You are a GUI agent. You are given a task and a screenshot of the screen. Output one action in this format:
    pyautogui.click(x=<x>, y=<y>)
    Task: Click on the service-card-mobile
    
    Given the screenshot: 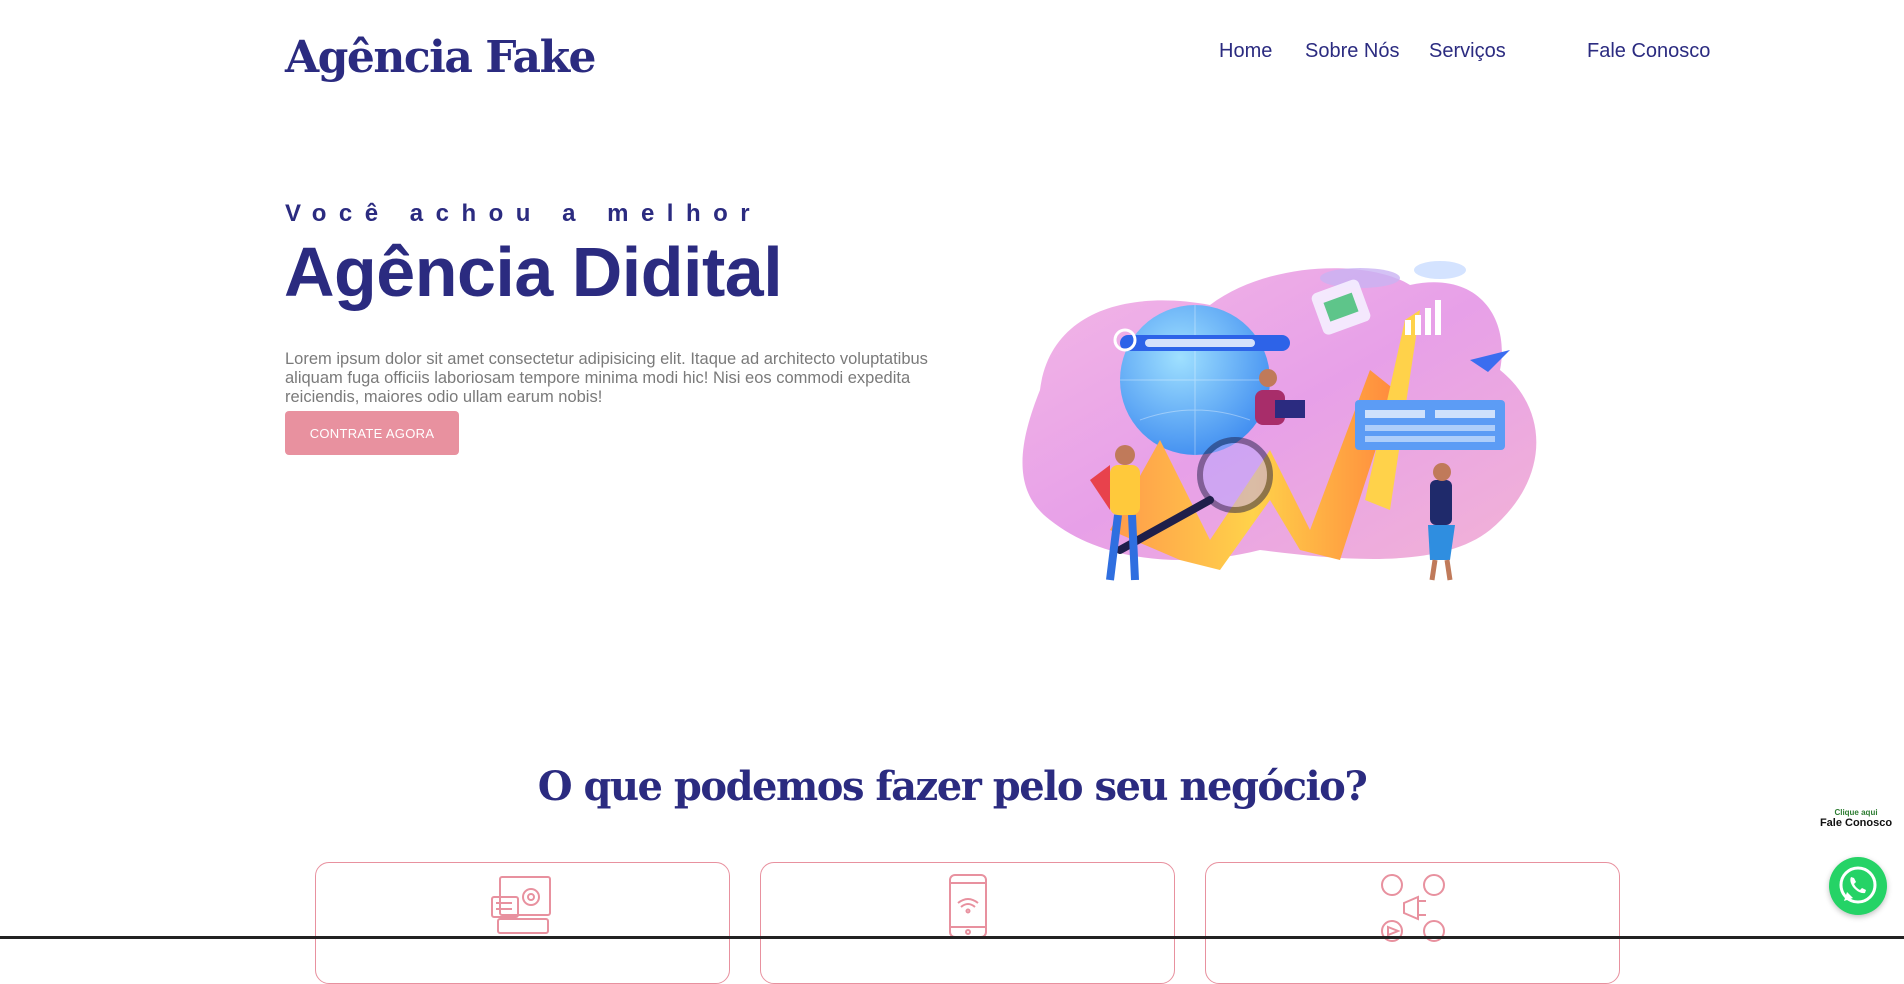 What is the action you would take?
    pyautogui.click(x=967, y=923)
    